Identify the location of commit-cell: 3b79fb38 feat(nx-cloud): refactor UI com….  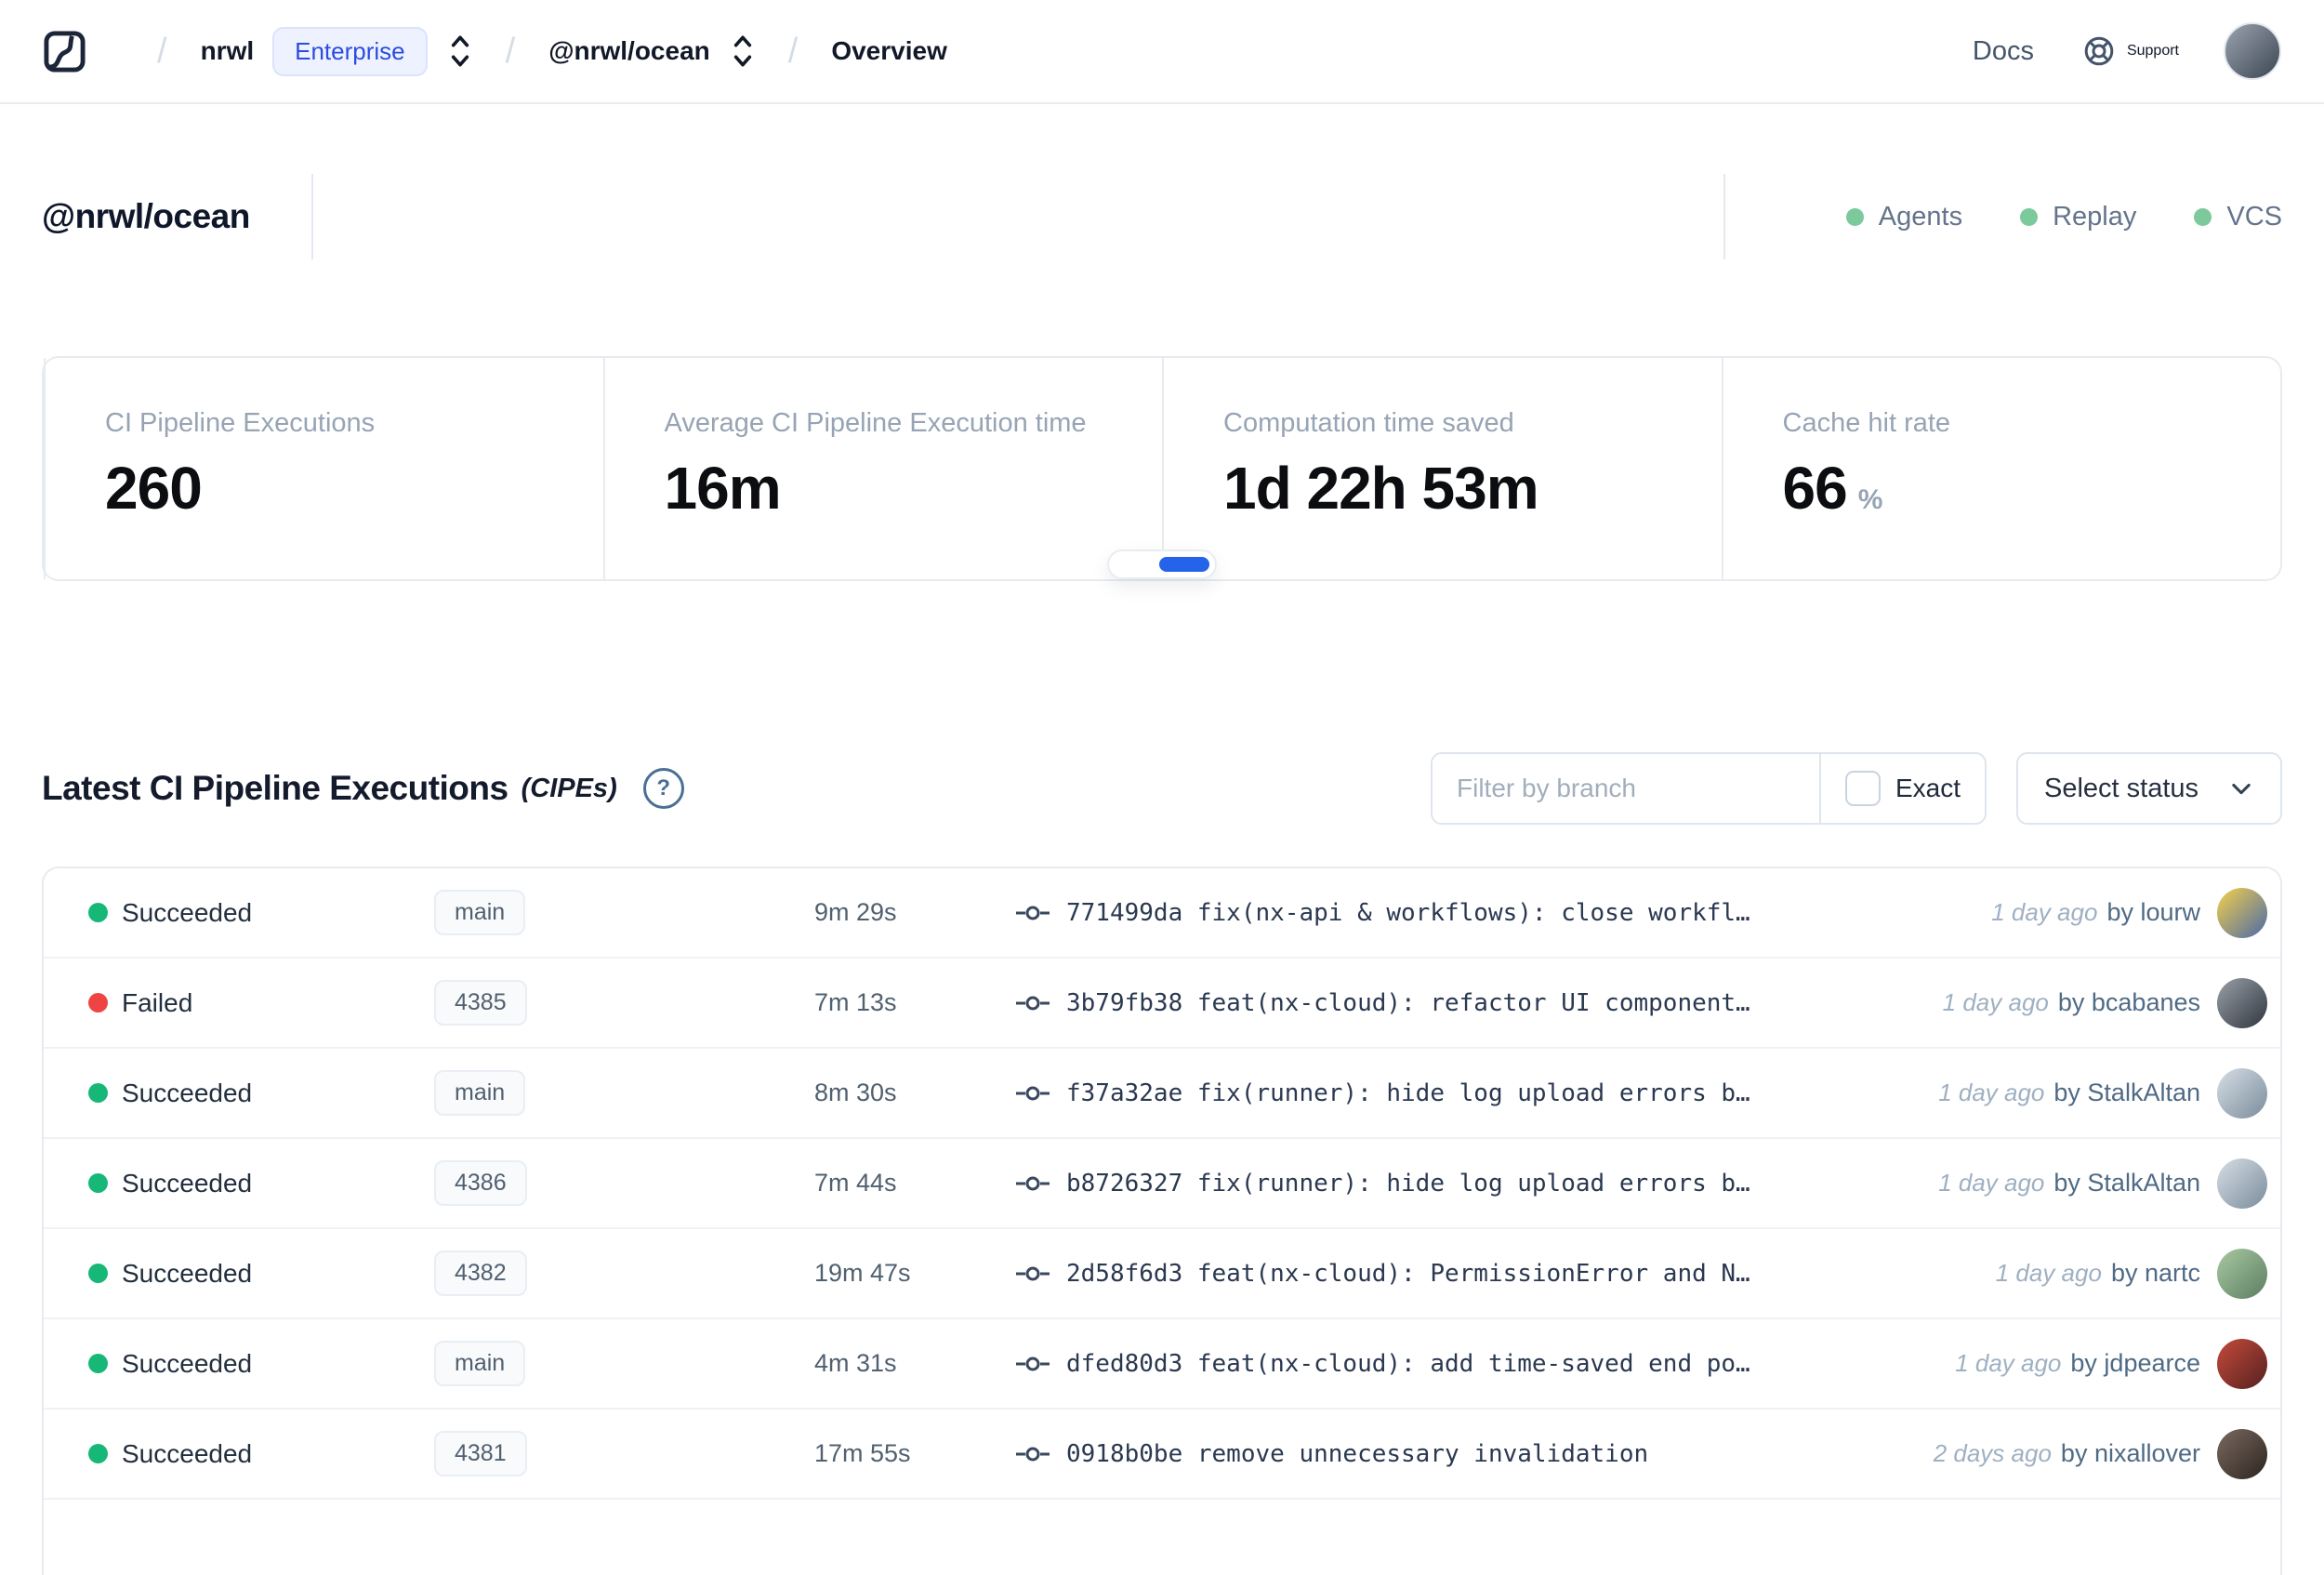
(1468, 1003).